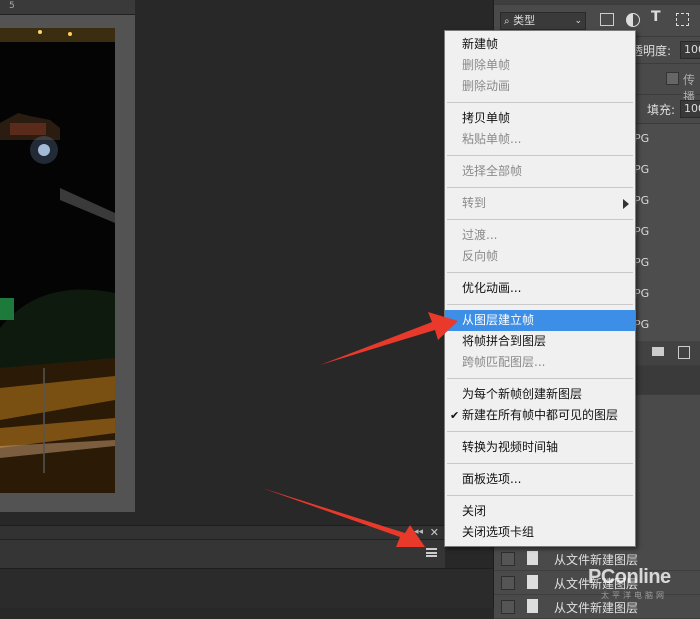  I want to click on menu-item-delete-animation: 删除动画, so click(540, 86).